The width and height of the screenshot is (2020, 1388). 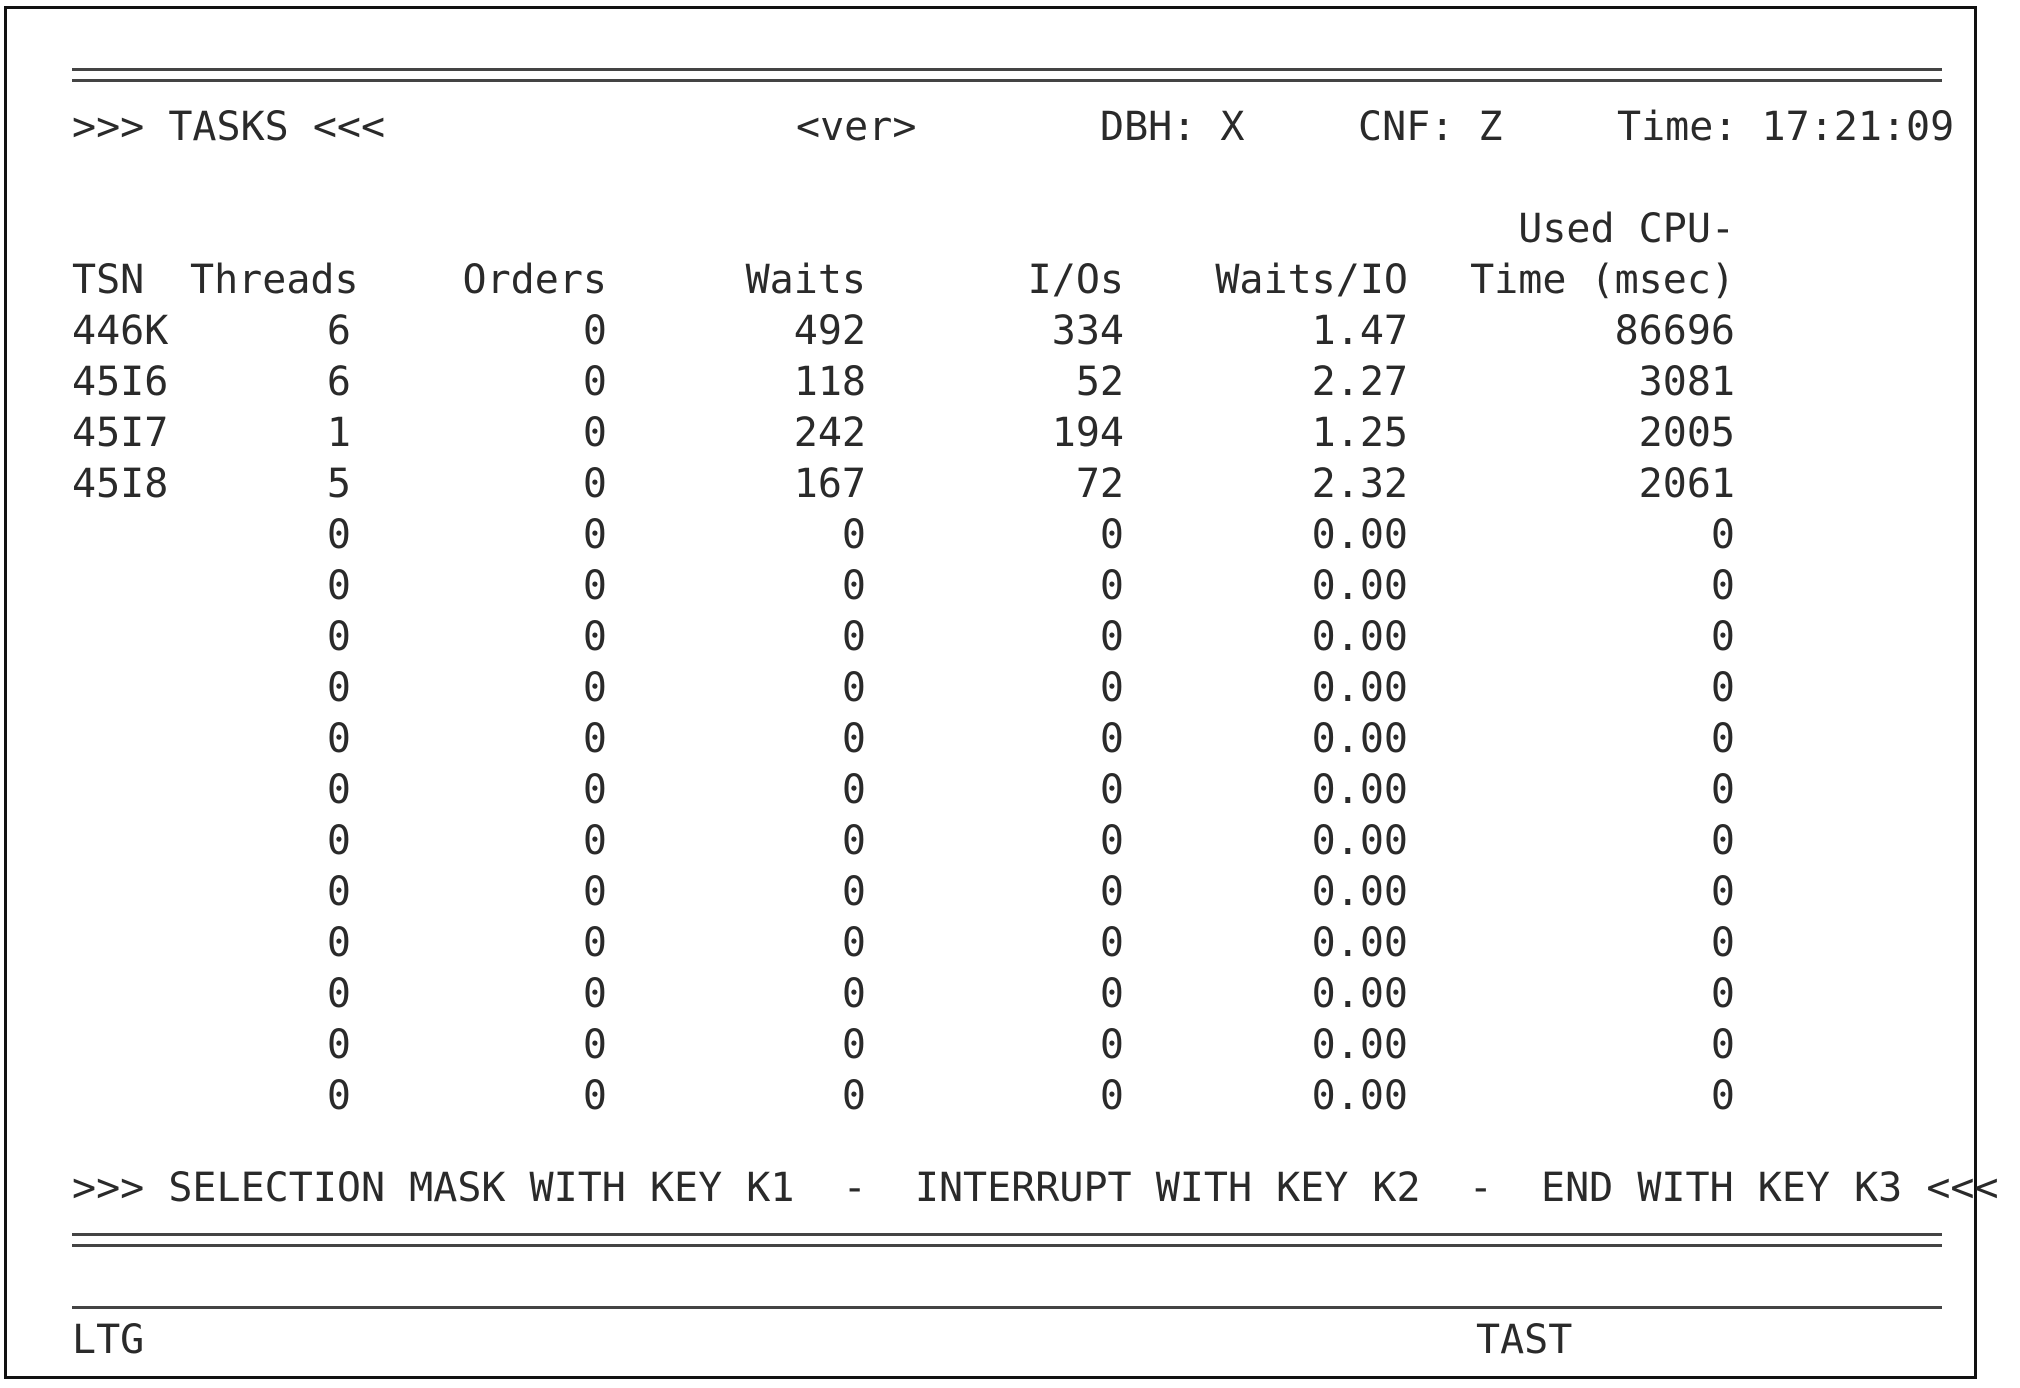 I want to click on column-header-cpu-line1: Used CPU-, so click(x=1626, y=229).